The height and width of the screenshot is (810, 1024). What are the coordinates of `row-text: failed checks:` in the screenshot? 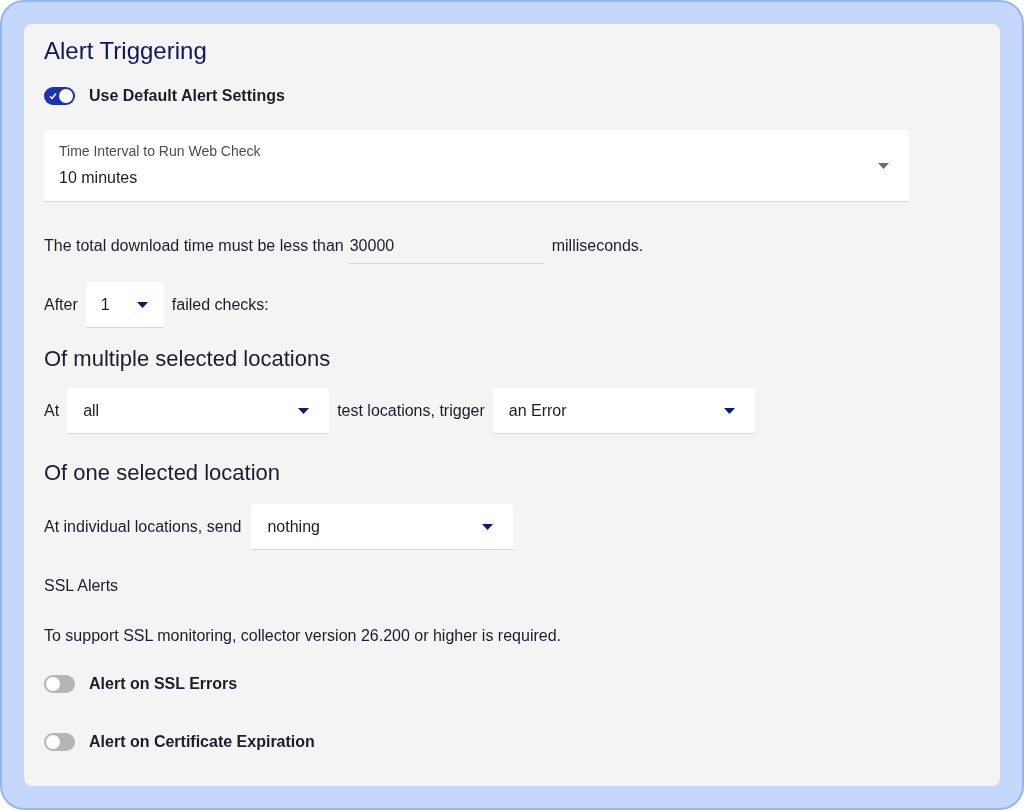 It's located at (220, 305).